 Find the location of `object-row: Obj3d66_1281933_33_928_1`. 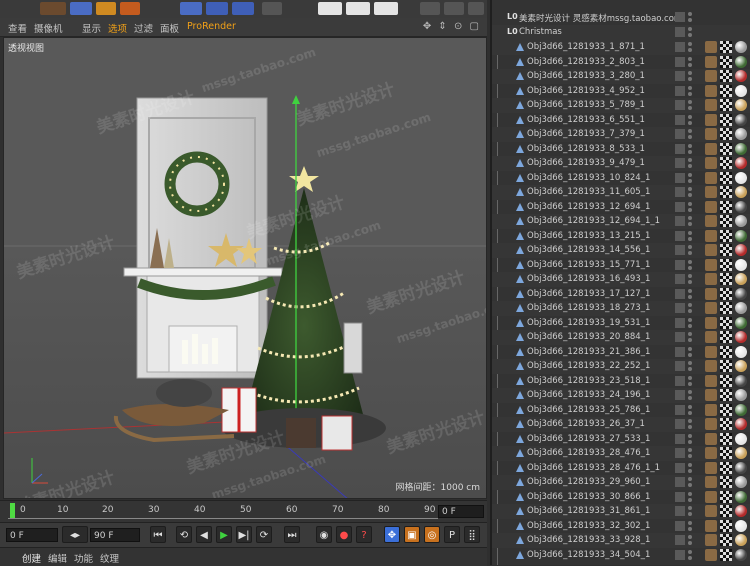

object-row: Obj3d66_1281933_33_928_1 is located at coordinates (621, 540).